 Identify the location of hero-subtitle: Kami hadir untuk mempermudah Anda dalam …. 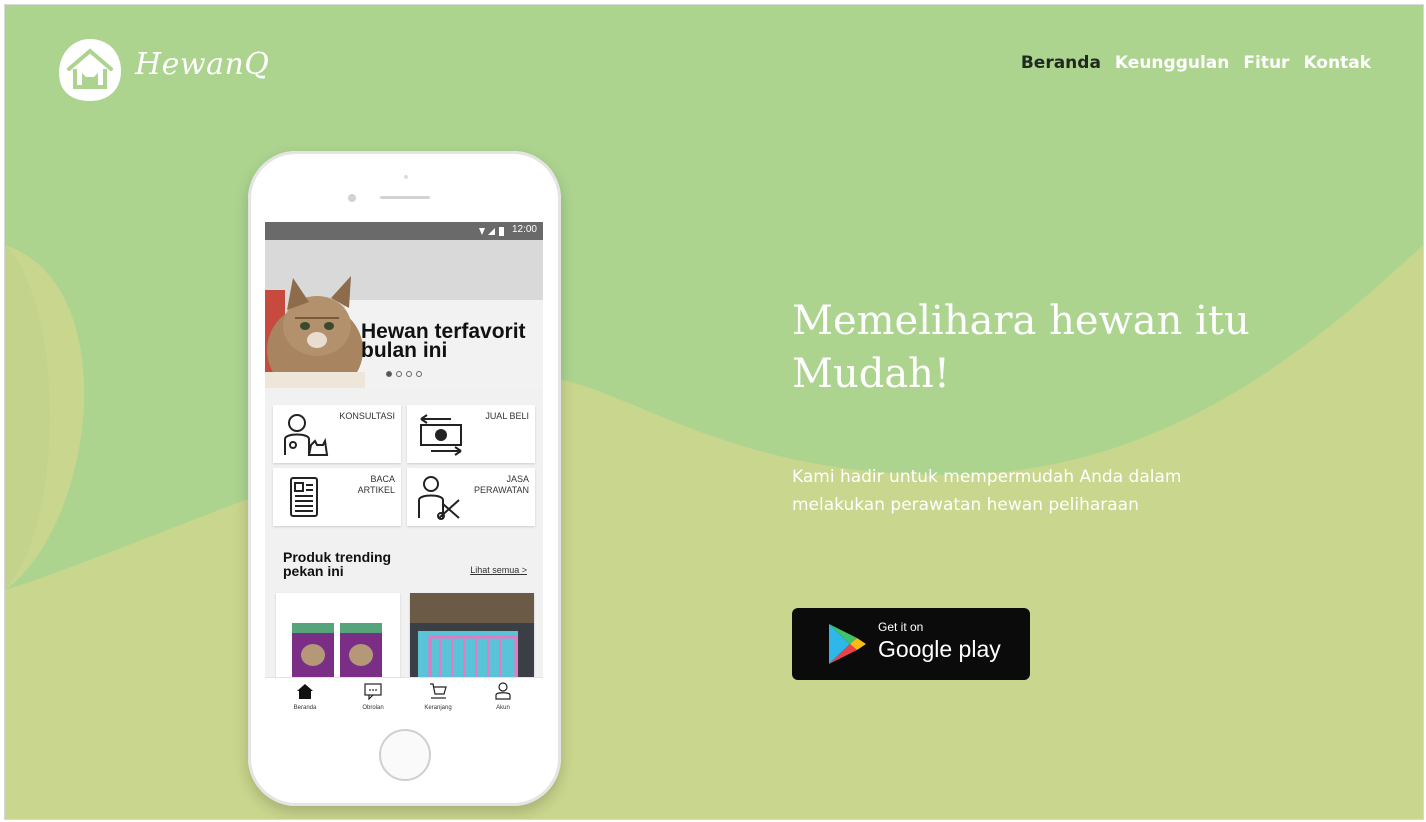
(1052, 491).